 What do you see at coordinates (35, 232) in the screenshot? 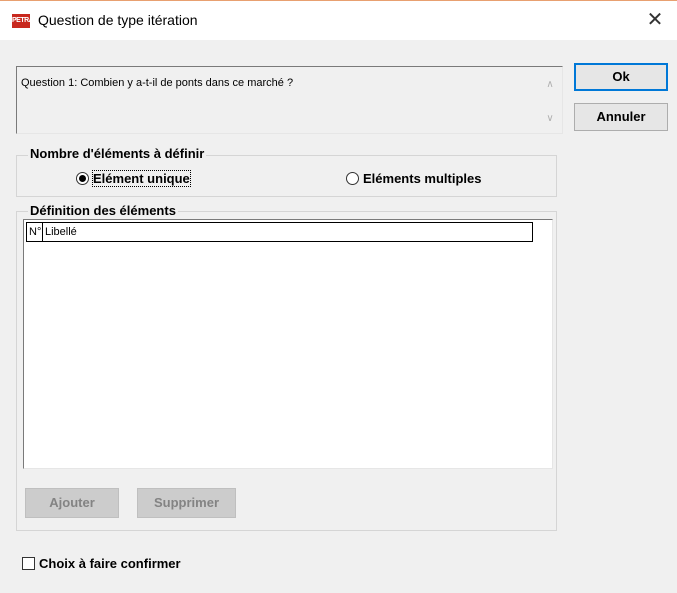
I see `column-number-header: N°` at bounding box center [35, 232].